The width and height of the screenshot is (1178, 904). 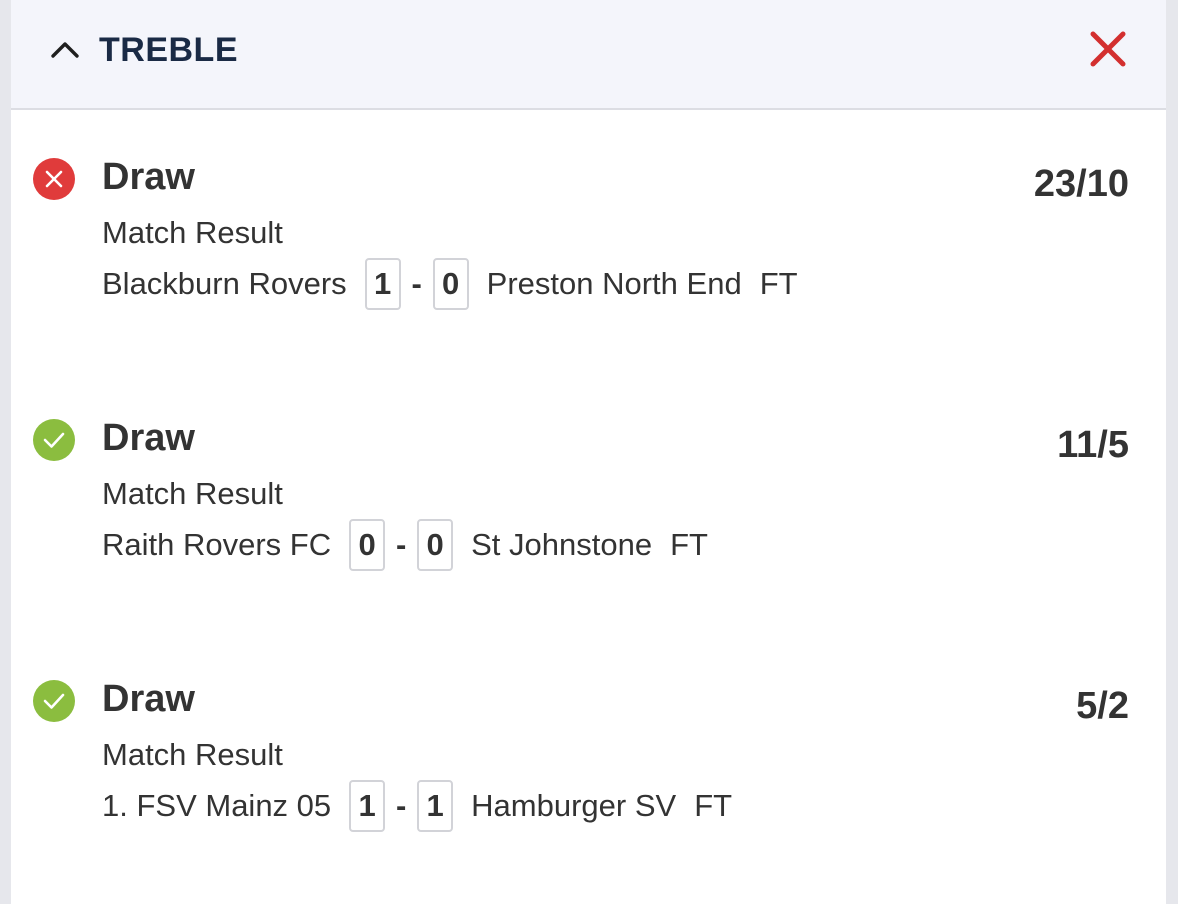 What do you see at coordinates (217, 544) in the screenshot?
I see `home-team: Raith Rovers FC` at bounding box center [217, 544].